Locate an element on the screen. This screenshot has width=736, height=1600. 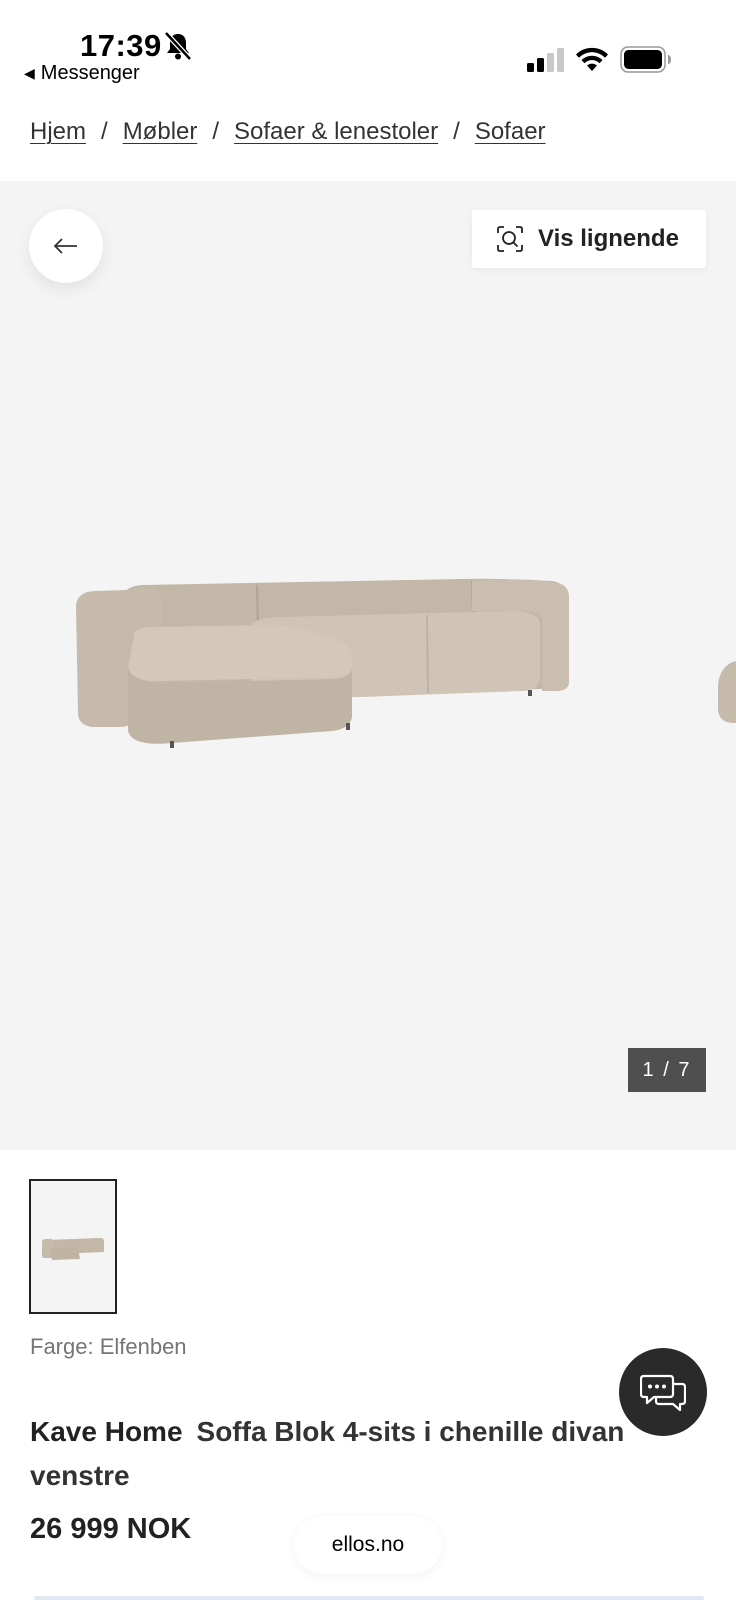
status-time: 17:39 is located at coordinates (121, 45).